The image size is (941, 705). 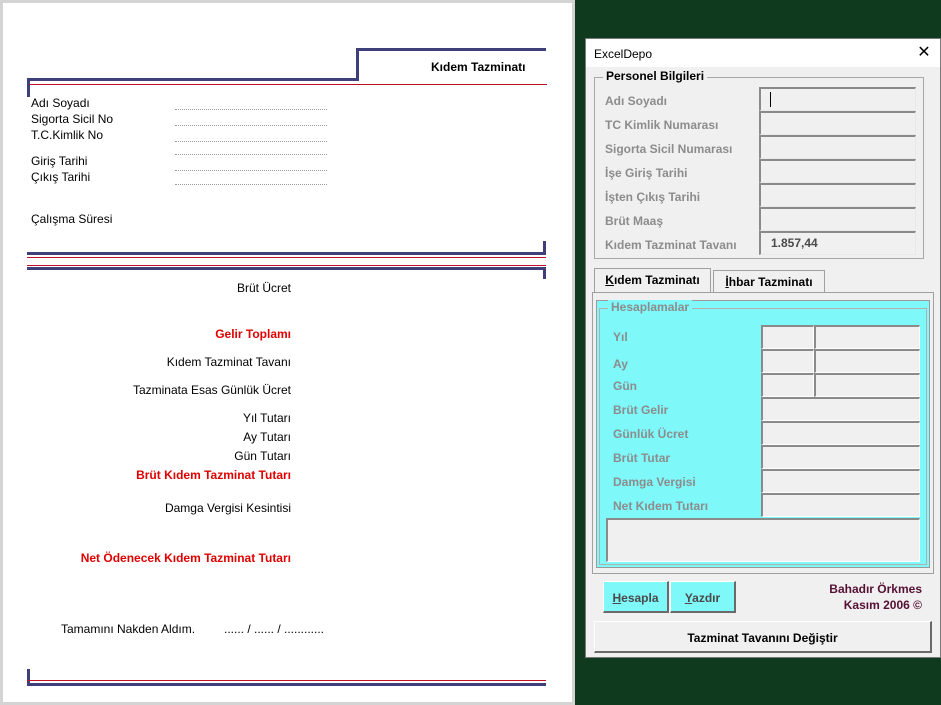 I want to click on sigorta-sicil-input, so click(x=837, y=147).